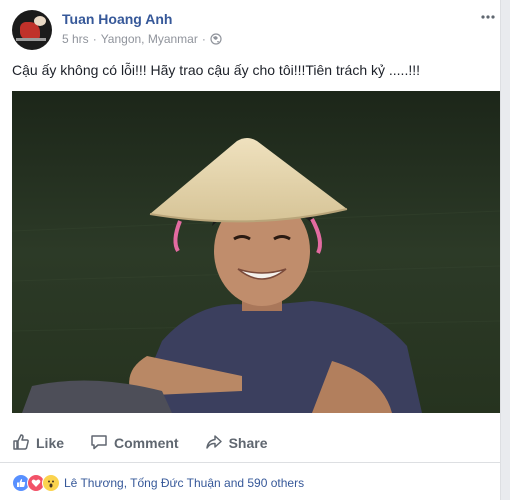 Image resolution: width=510 pixels, height=500 pixels. What do you see at coordinates (75, 39) in the screenshot?
I see `post-time: 5 hrs` at bounding box center [75, 39].